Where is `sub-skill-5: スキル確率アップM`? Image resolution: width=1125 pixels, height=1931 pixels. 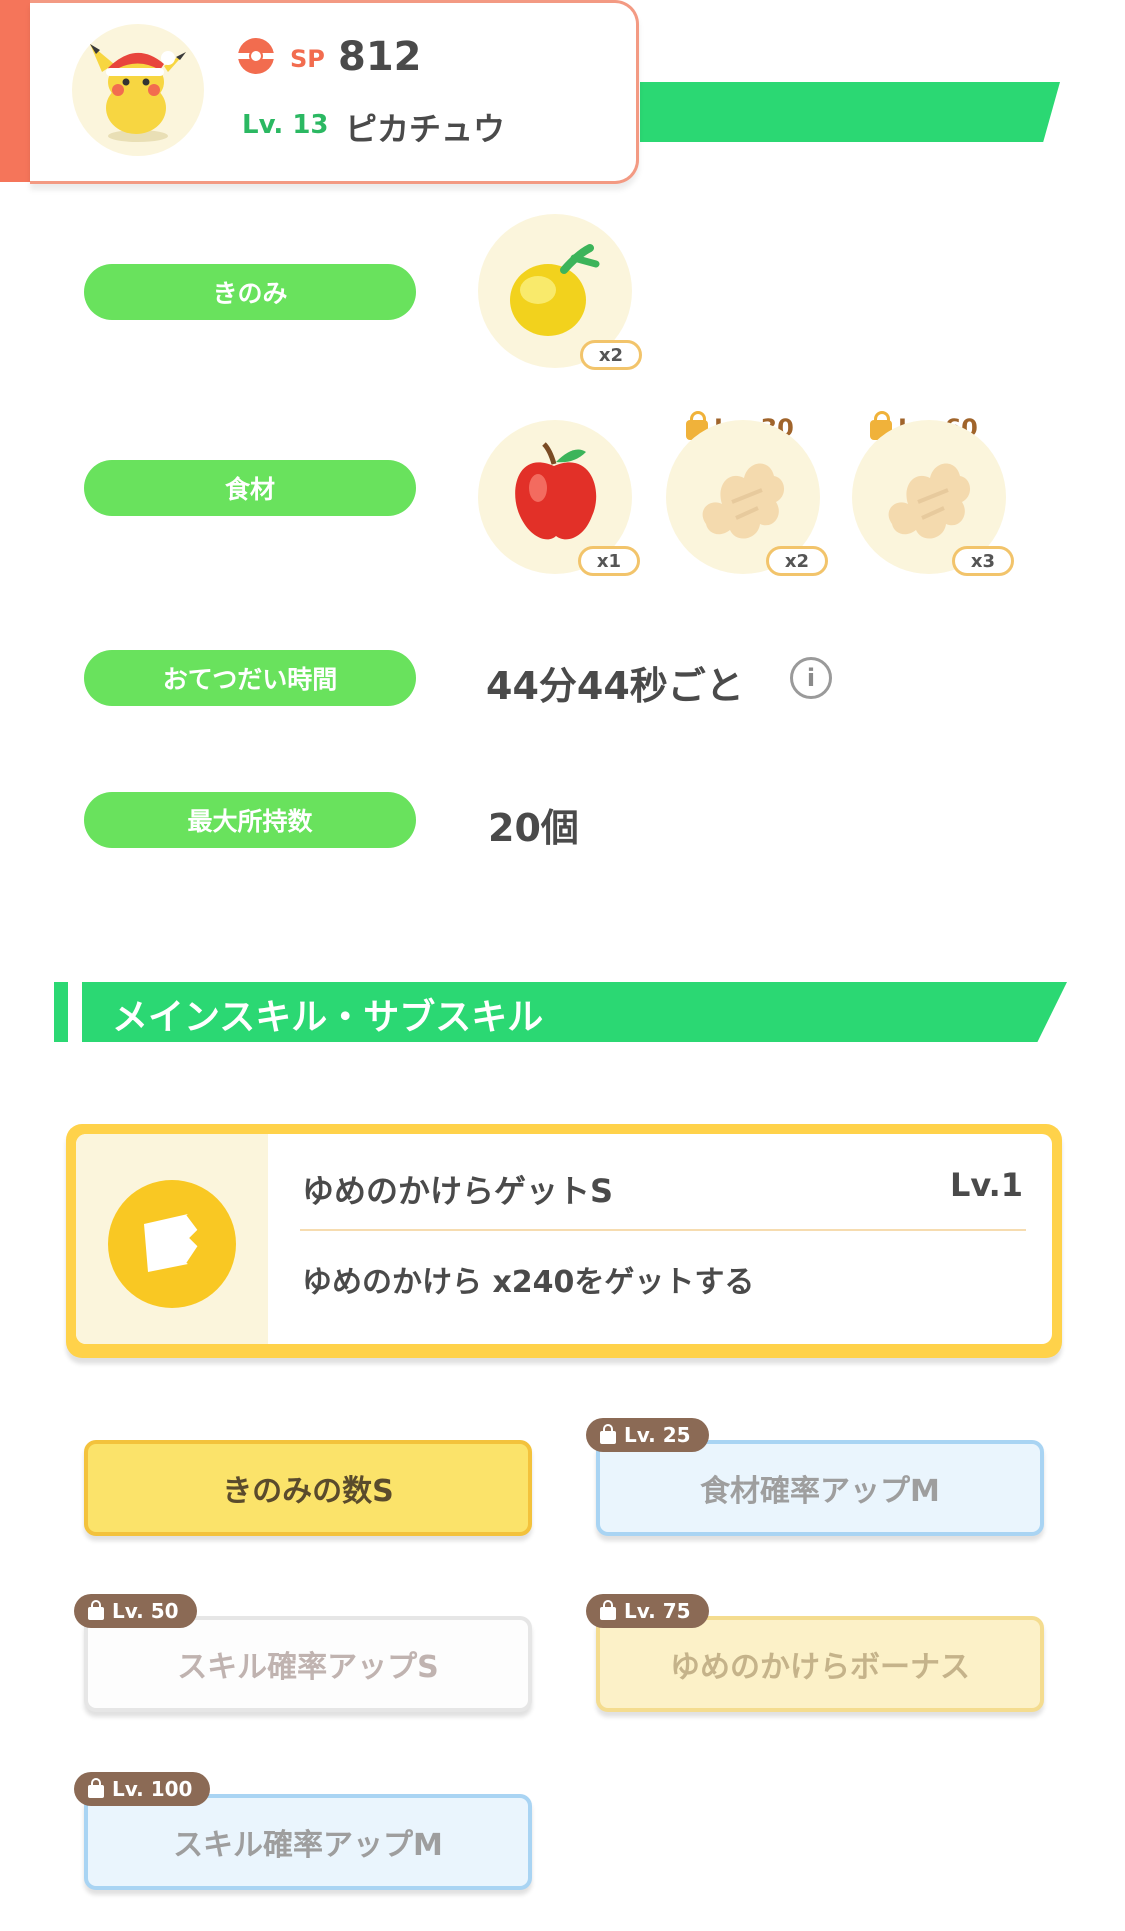 sub-skill-5: スキル確率アップM is located at coordinates (308, 1842).